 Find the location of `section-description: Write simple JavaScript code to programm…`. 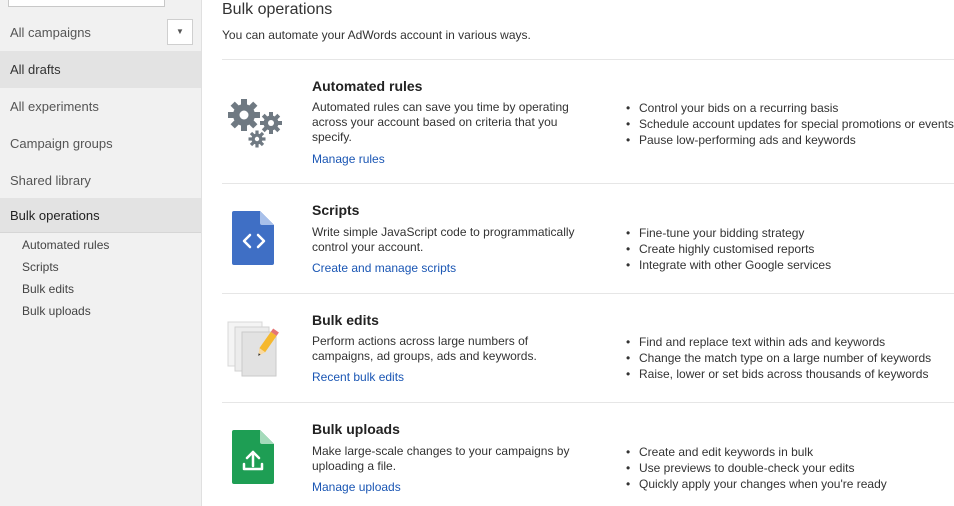

section-description: Write simple JavaScript code to programm… is located at coordinates (443, 239).